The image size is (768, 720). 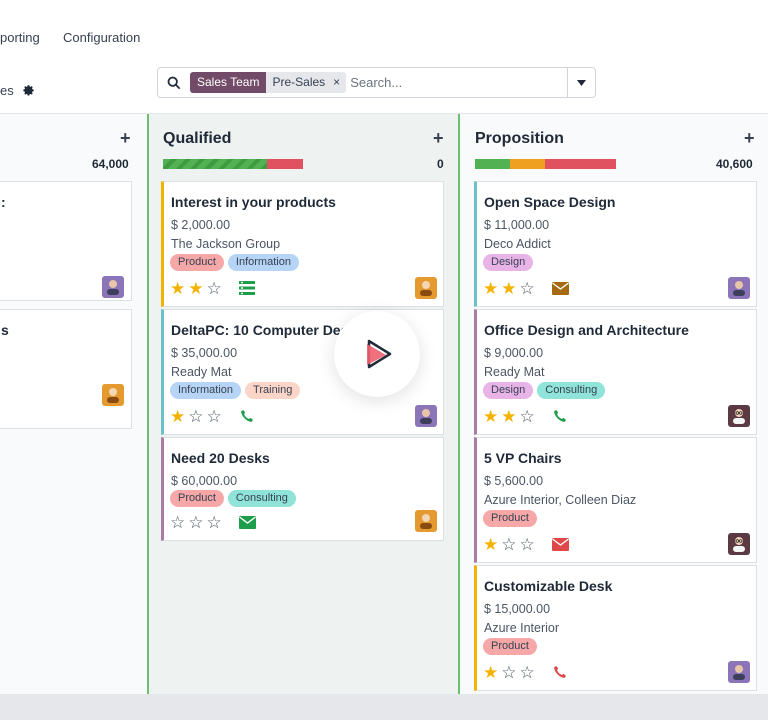 I want to click on gear-icon, so click(x=28, y=90).